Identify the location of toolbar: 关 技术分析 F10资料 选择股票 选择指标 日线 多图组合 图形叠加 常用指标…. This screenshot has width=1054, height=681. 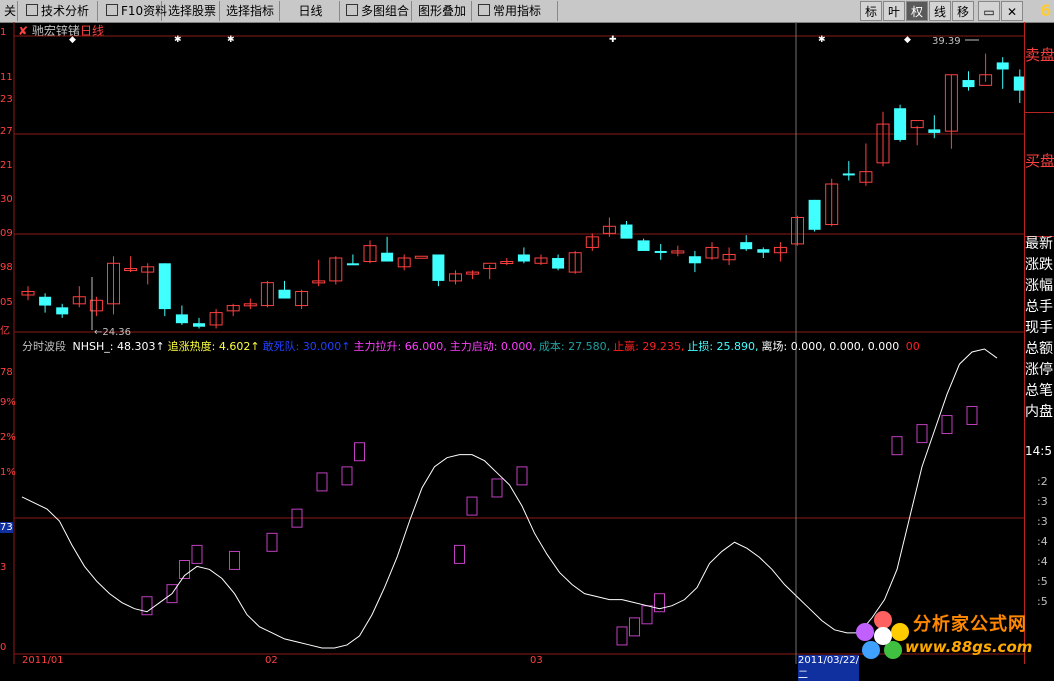
(527, 11).